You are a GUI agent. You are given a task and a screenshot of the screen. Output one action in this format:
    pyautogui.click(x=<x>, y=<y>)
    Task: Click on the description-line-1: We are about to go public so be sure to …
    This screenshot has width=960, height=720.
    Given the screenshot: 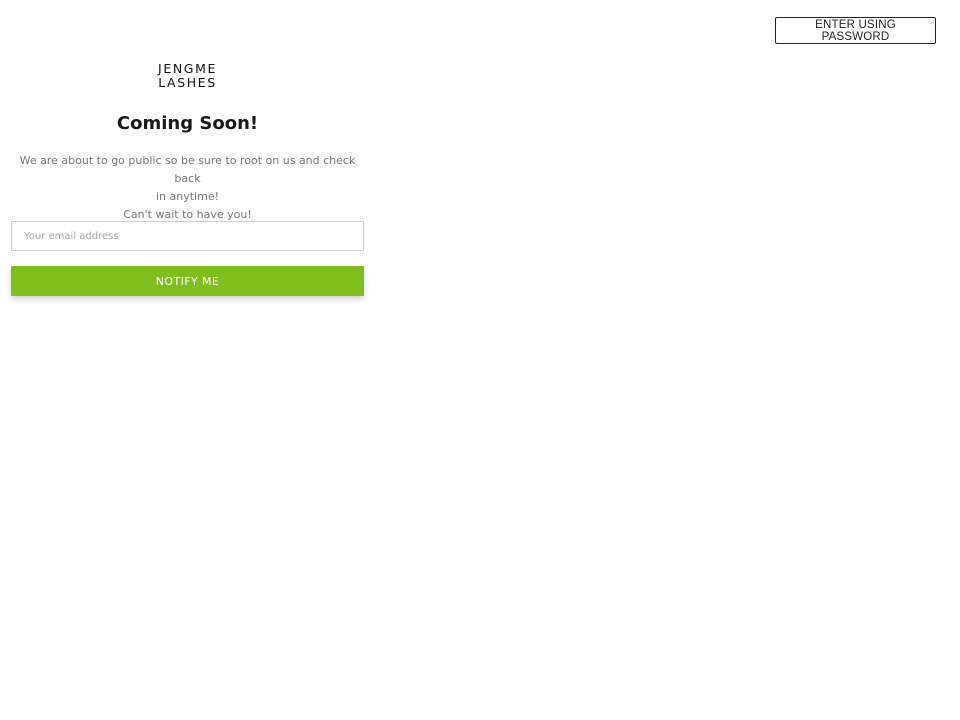 What is the action you would take?
    pyautogui.click(x=187, y=169)
    